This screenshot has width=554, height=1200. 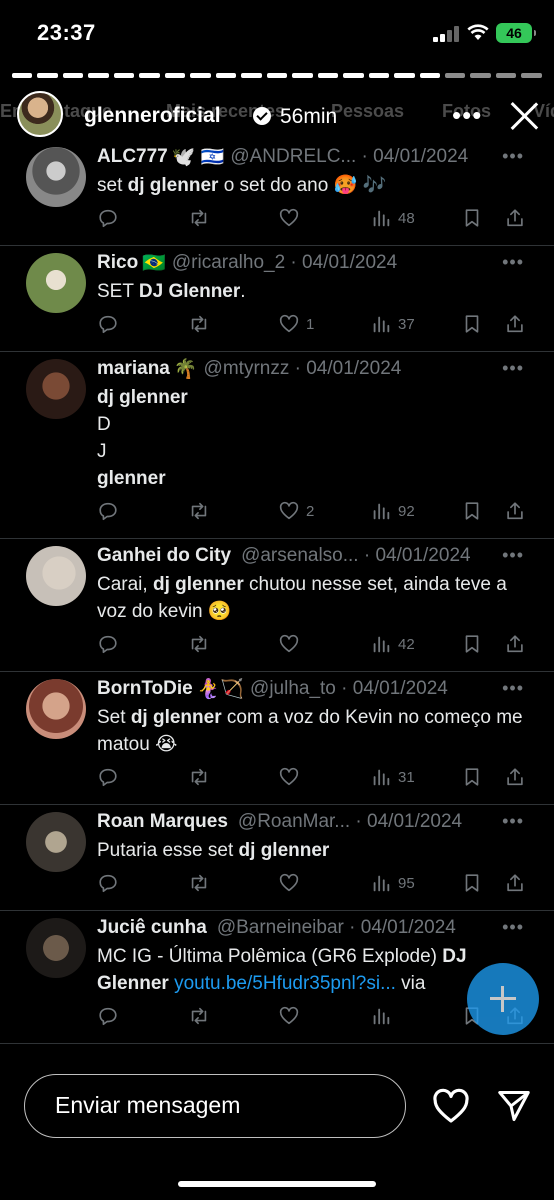 I want to click on send-icon, so click(x=514, y=1106).